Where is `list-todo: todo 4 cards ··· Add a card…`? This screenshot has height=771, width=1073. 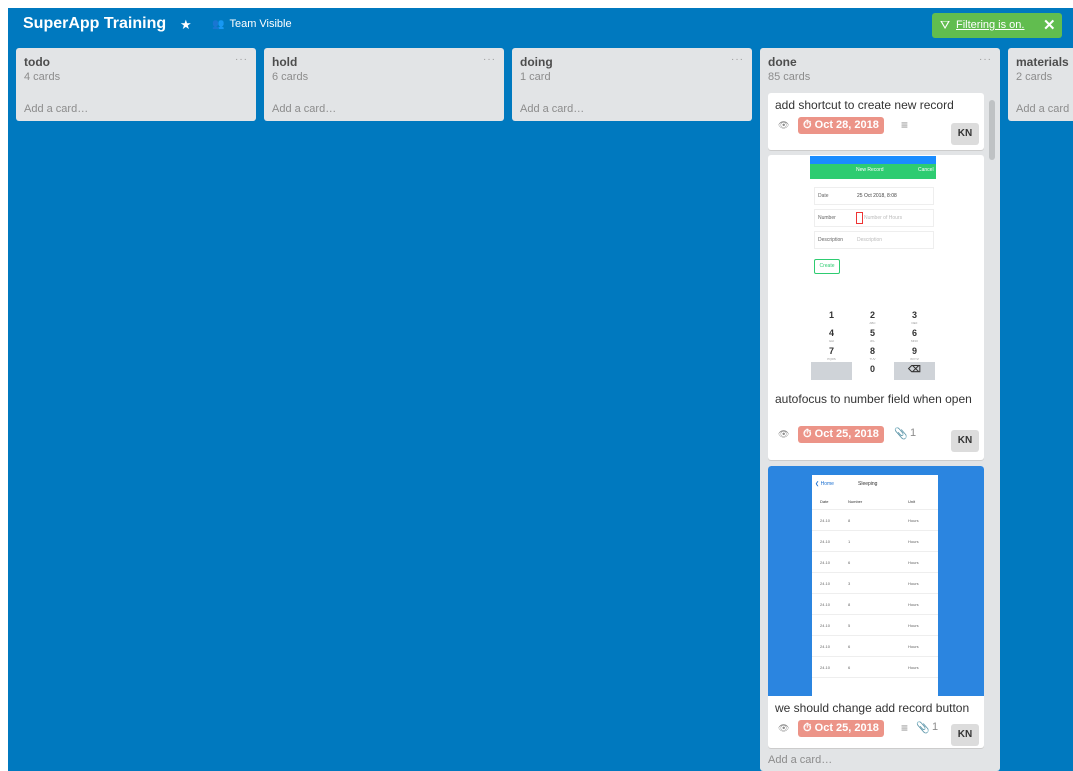 list-todo: todo 4 cards ··· Add a card… is located at coordinates (136, 84).